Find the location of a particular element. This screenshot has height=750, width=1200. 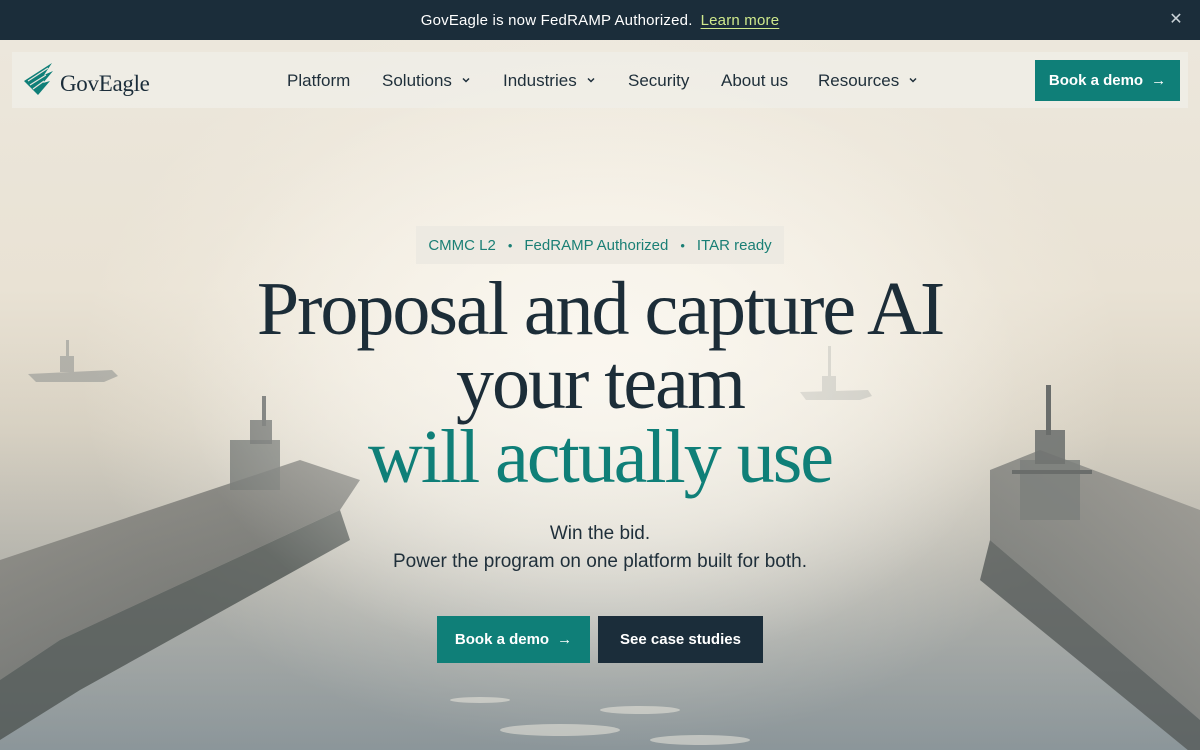

nav-item-resources: Resources is located at coordinates (868, 81).